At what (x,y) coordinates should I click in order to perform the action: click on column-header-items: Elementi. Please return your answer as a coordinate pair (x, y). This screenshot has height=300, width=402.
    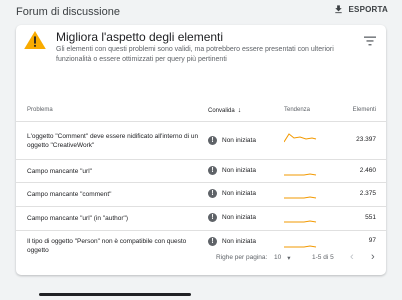
    Looking at the image, I should click on (364, 110).